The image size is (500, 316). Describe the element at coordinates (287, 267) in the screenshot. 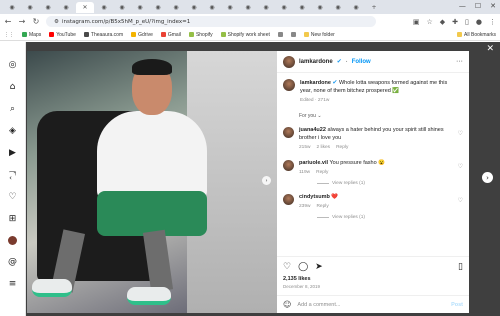

I see `like-icon: ♡` at that location.